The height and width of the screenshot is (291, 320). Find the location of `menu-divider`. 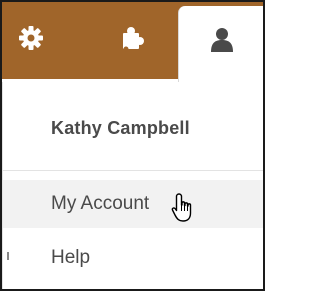

menu-divider is located at coordinates (133, 170).